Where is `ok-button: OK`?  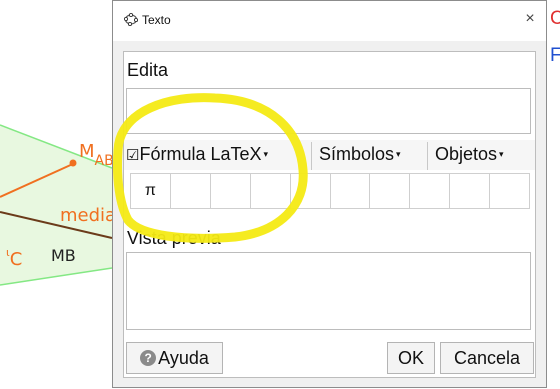 ok-button: OK is located at coordinates (411, 358).